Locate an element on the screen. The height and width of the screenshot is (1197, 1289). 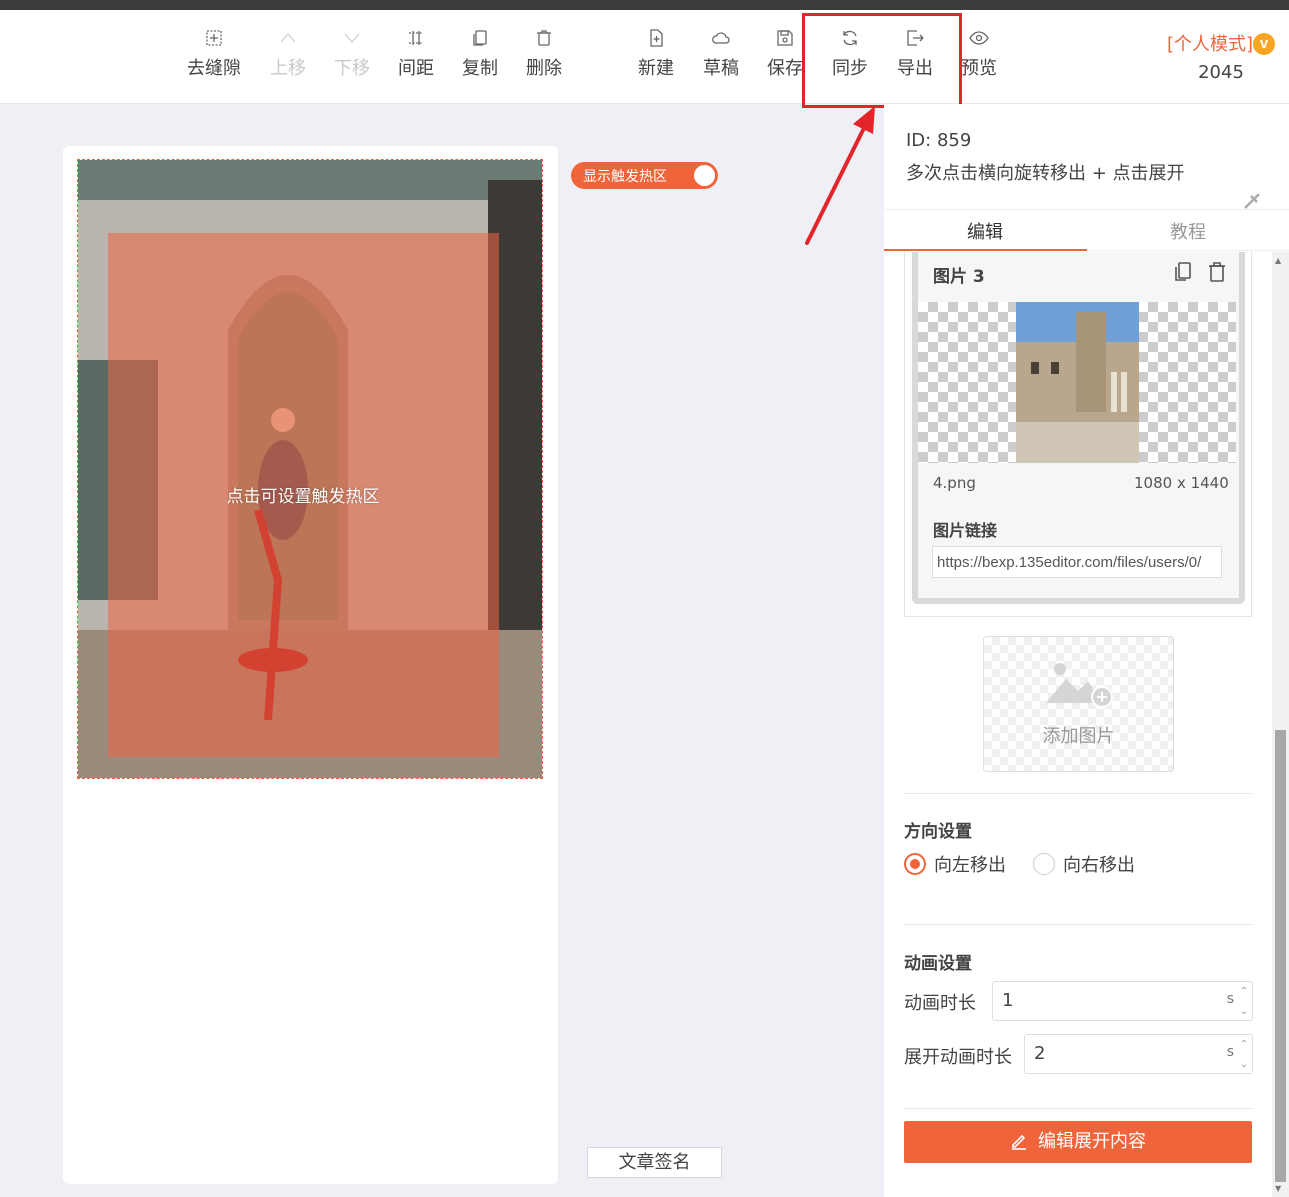
add-image-icon is located at coordinates (1079, 685).